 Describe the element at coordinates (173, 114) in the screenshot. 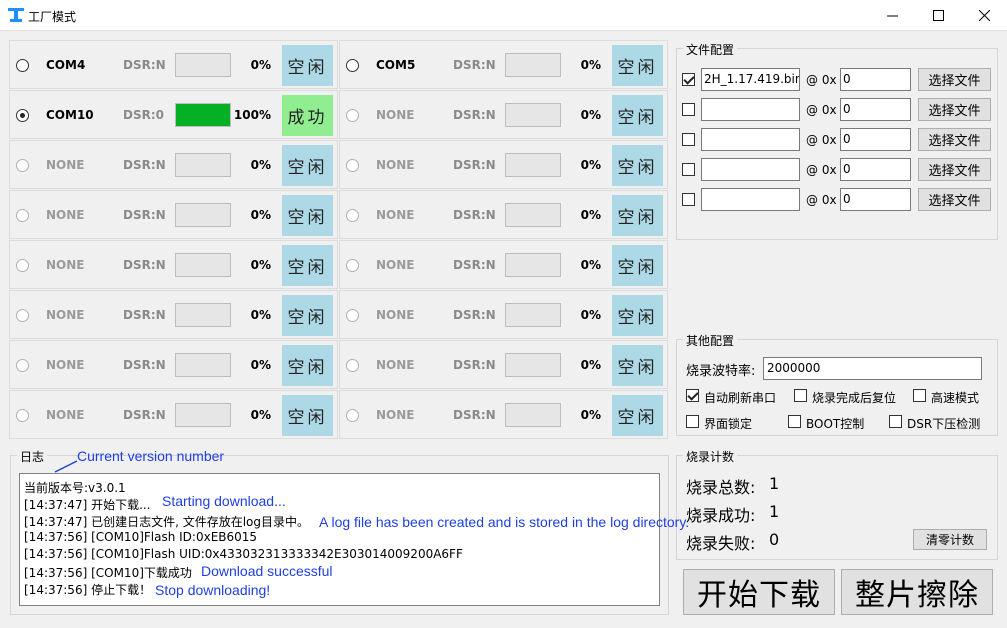

I see `port-cell: COM10 DSR:0 100% 成功` at that location.